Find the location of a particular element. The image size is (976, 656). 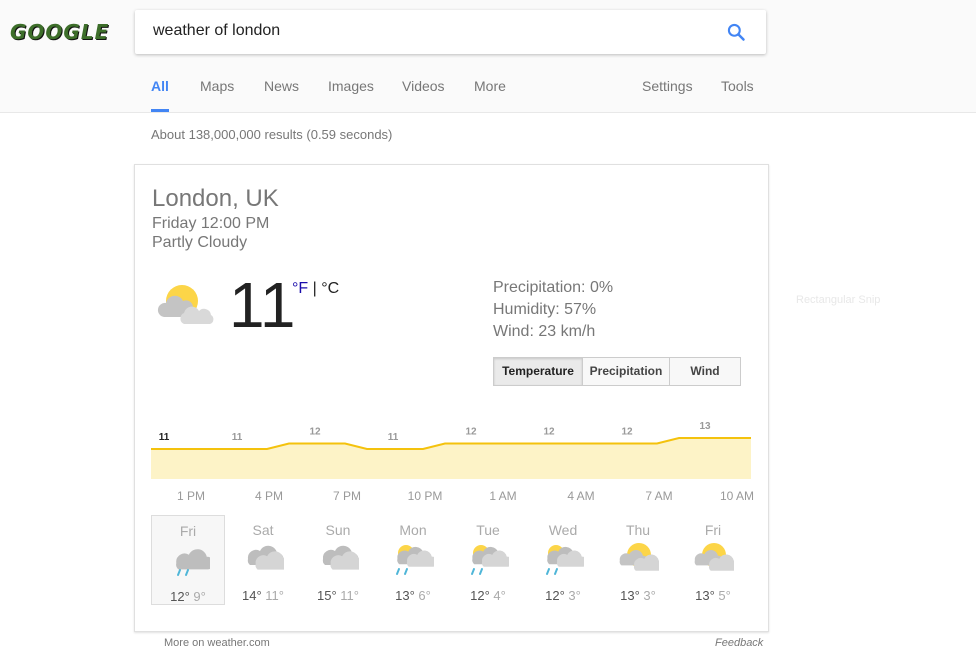

temperature-chart: 11 11 12 11 12 12 12 13 is located at coordinates (451, 450).